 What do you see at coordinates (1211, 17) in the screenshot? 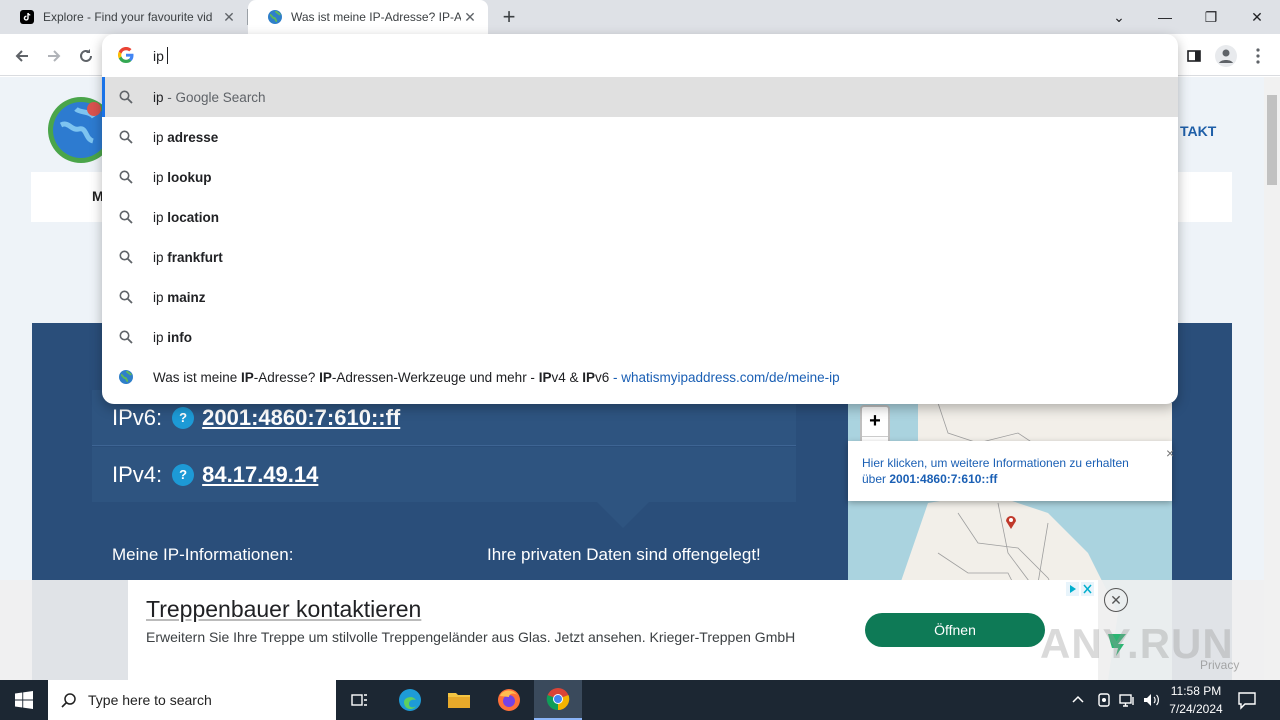
I see `restore-button: ❐` at bounding box center [1211, 17].